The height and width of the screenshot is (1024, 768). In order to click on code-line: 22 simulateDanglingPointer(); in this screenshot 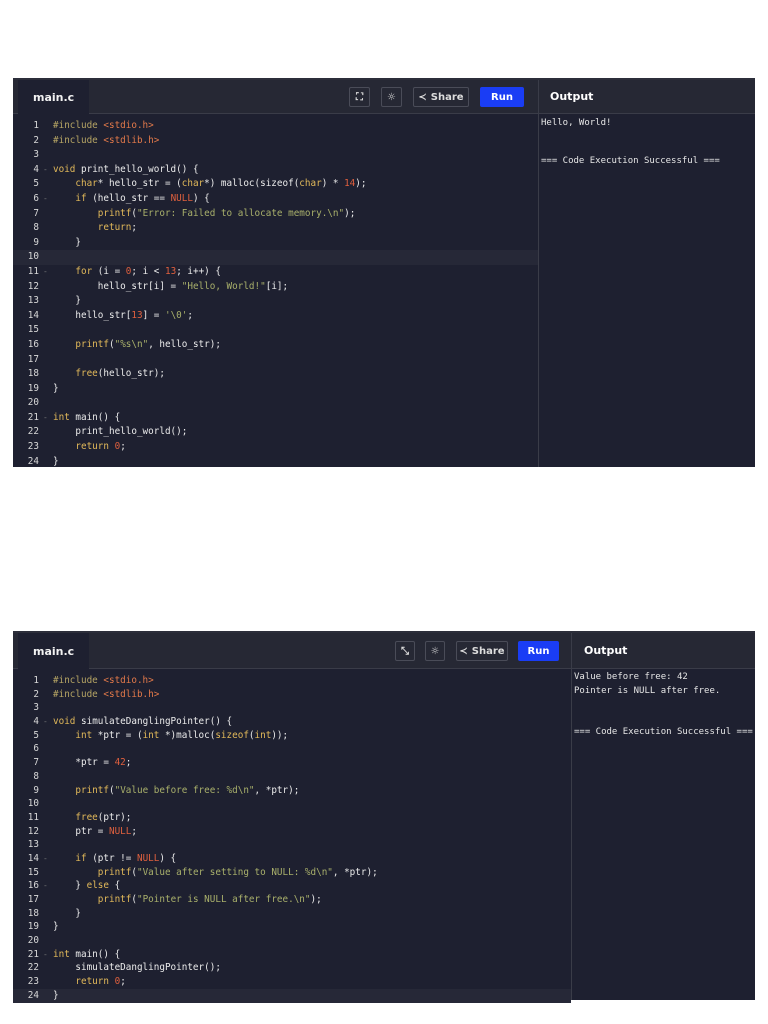, I will do `click(292, 968)`.